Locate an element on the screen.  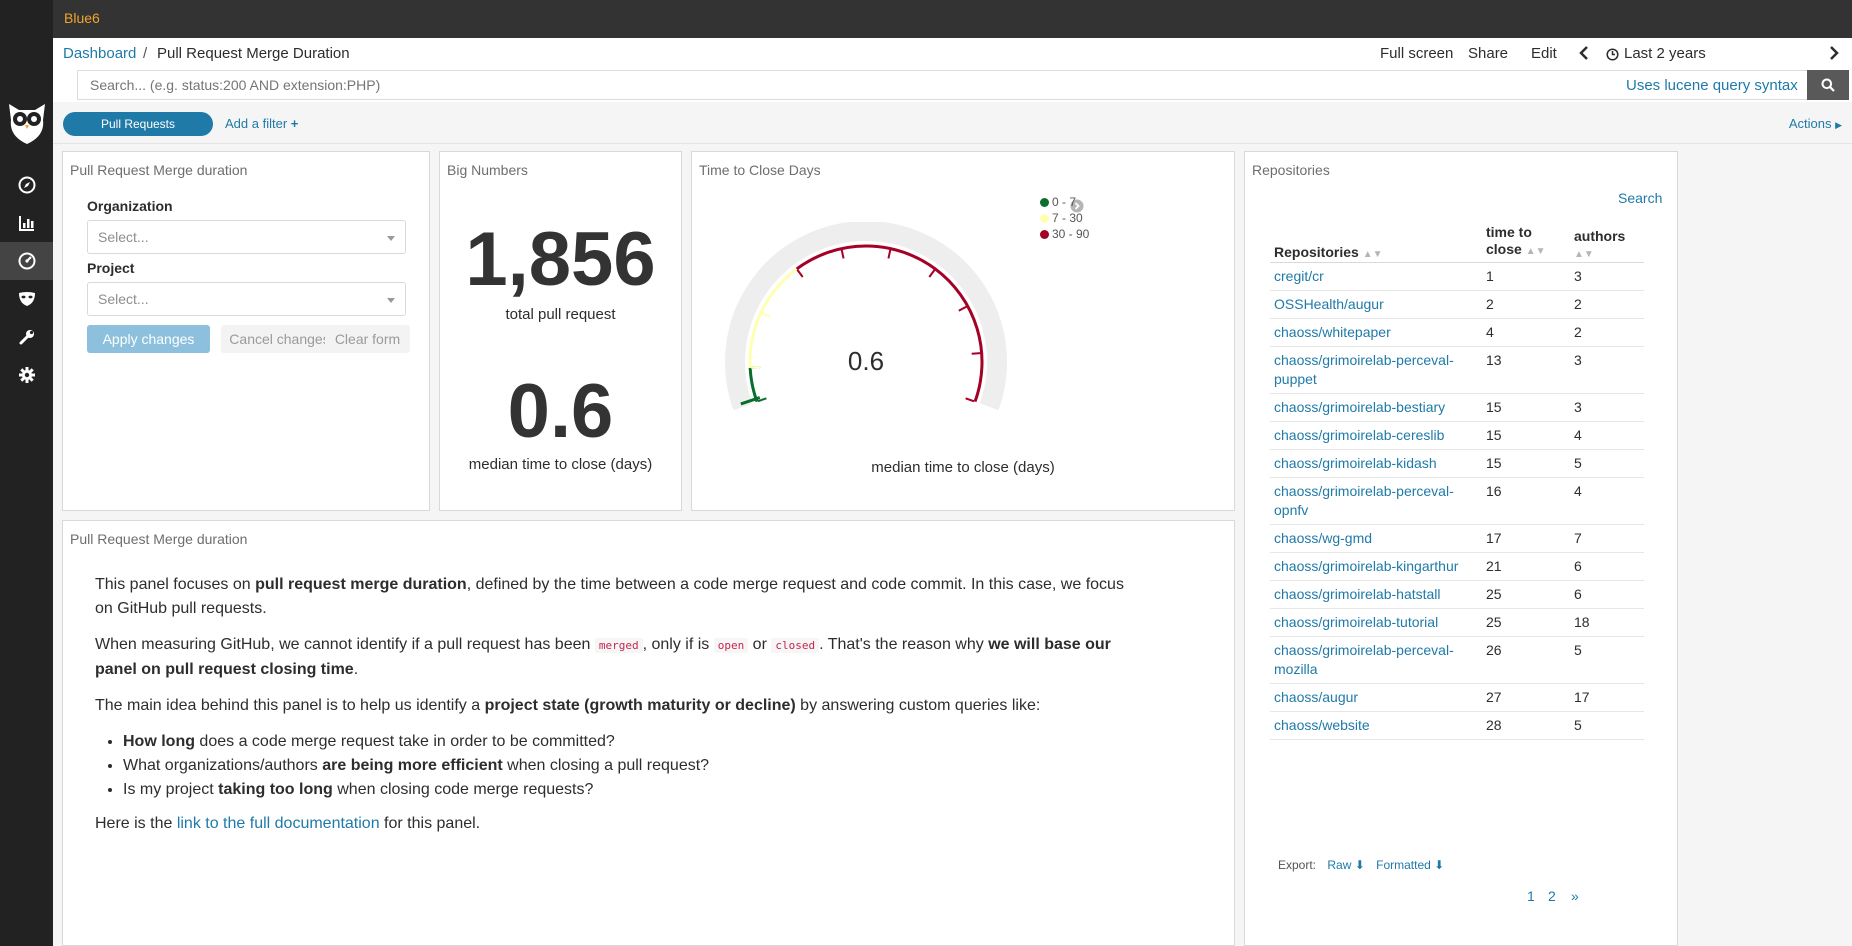
time-range-picker: Last 2 years is located at coordinates (1665, 53).